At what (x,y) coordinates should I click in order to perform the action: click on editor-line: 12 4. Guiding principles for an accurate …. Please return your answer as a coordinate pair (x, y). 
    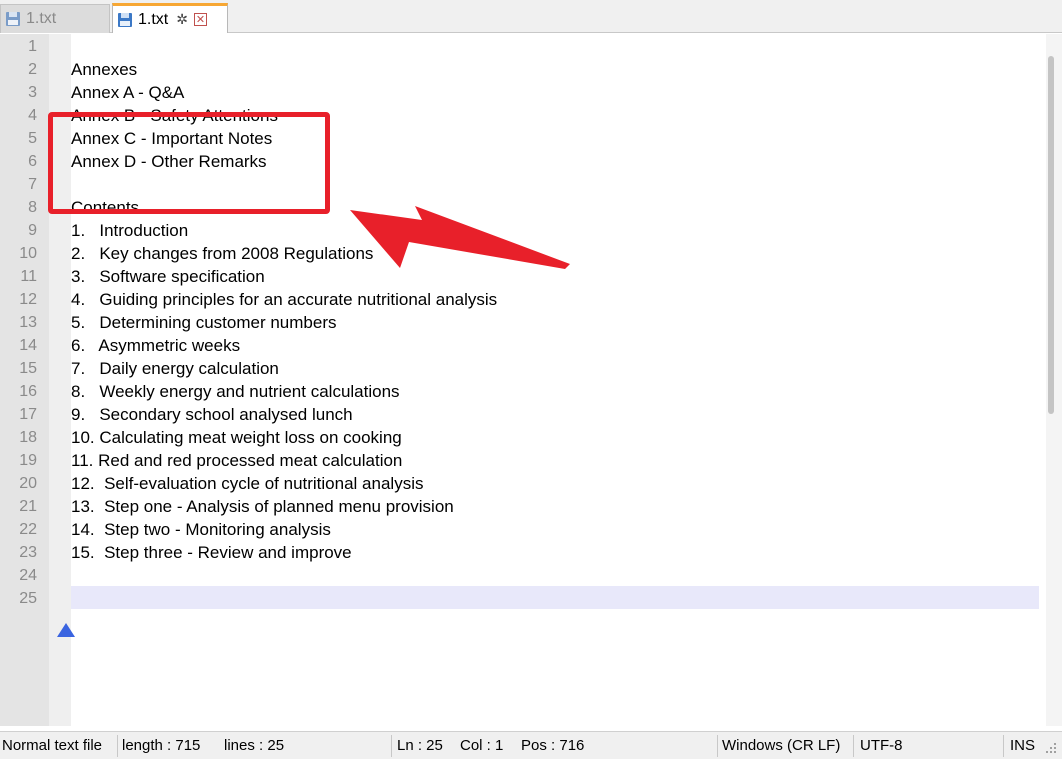
    Looking at the image, I should click on (520, 299).